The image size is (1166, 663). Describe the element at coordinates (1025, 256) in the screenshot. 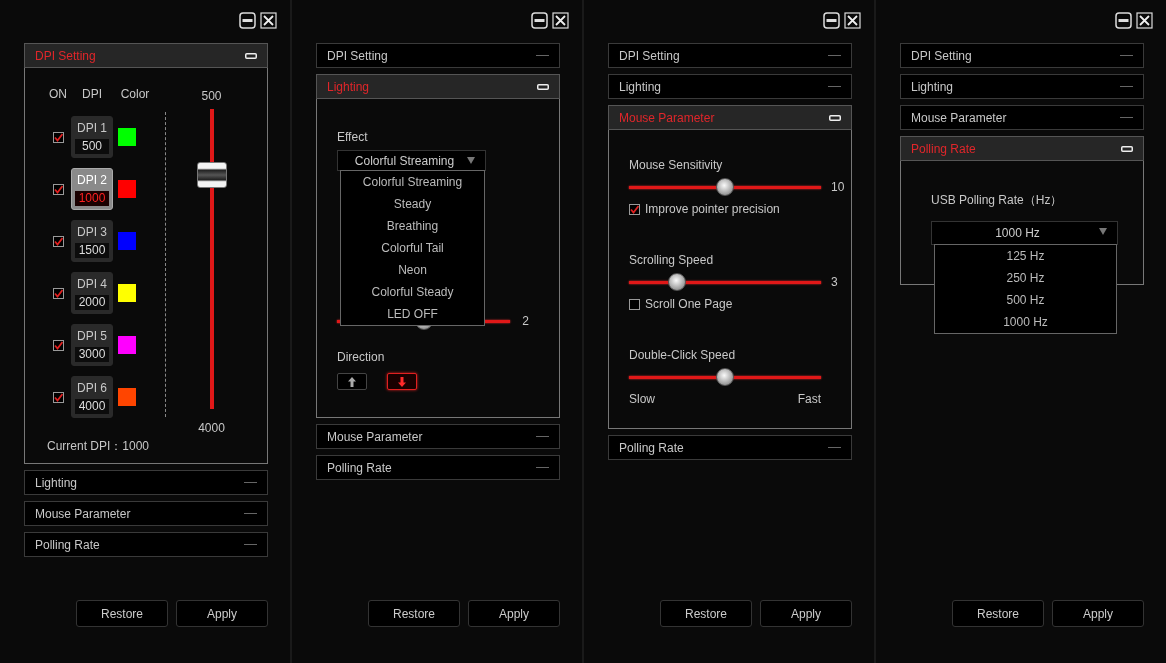

I see `dropdown-option: 125 Hz` at that location.